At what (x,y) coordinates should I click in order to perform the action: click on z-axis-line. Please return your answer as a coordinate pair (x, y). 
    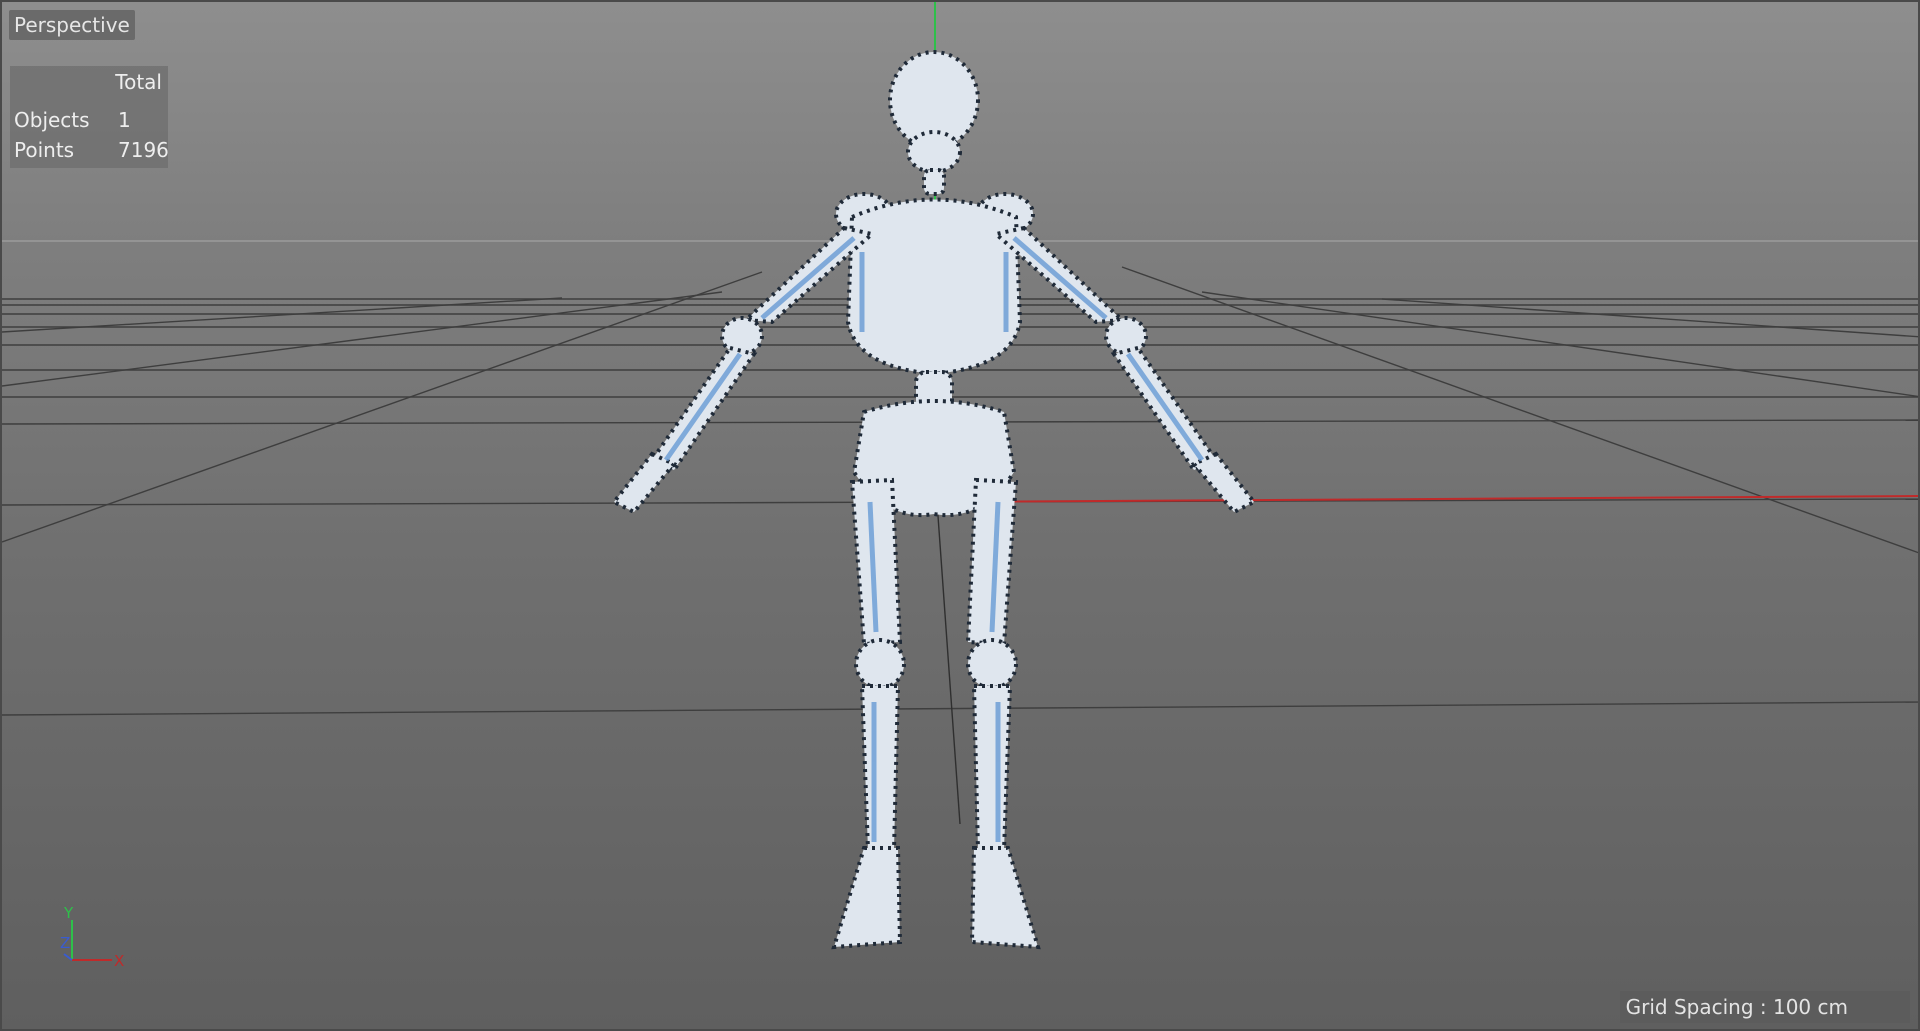
    Looking at the image, I should click on (948, 663).